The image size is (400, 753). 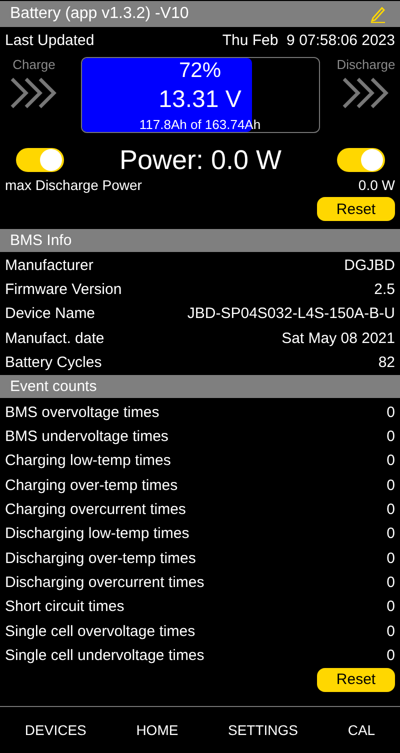 I want to click on section-header: BMS Info, so click(x=200, y=240).